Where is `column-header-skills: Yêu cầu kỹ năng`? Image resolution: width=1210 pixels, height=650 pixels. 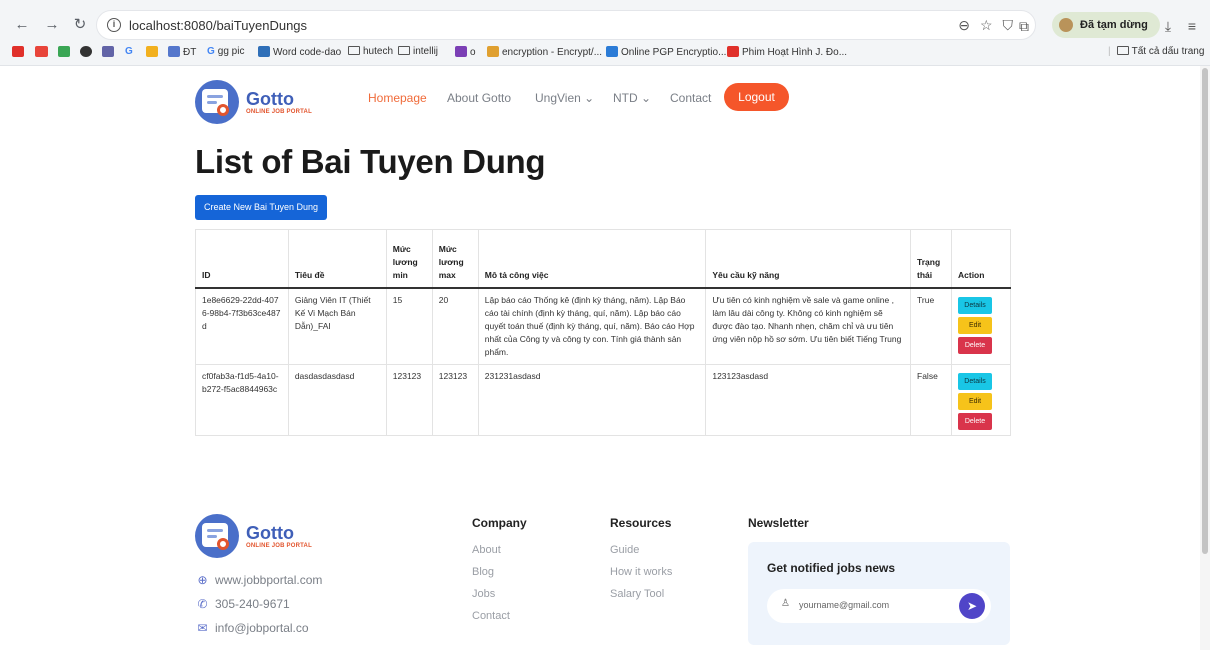
column-header-skills: Yêu cầu kỹ năng is located at coordinates (808, 259).